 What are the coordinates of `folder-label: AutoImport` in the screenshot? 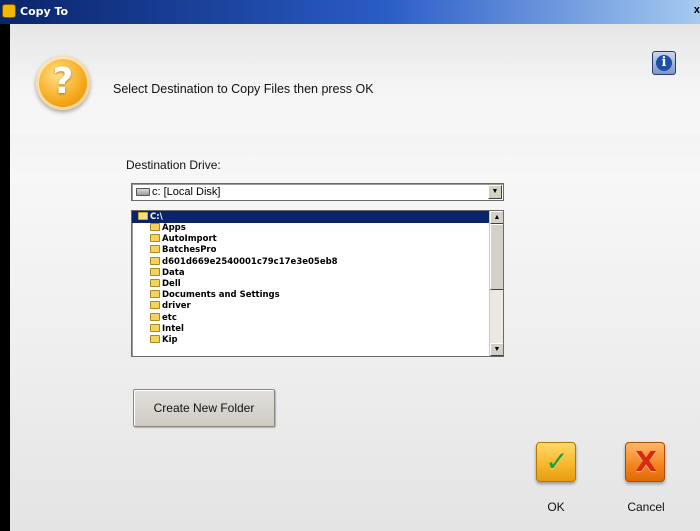 It's located at (189, 239).